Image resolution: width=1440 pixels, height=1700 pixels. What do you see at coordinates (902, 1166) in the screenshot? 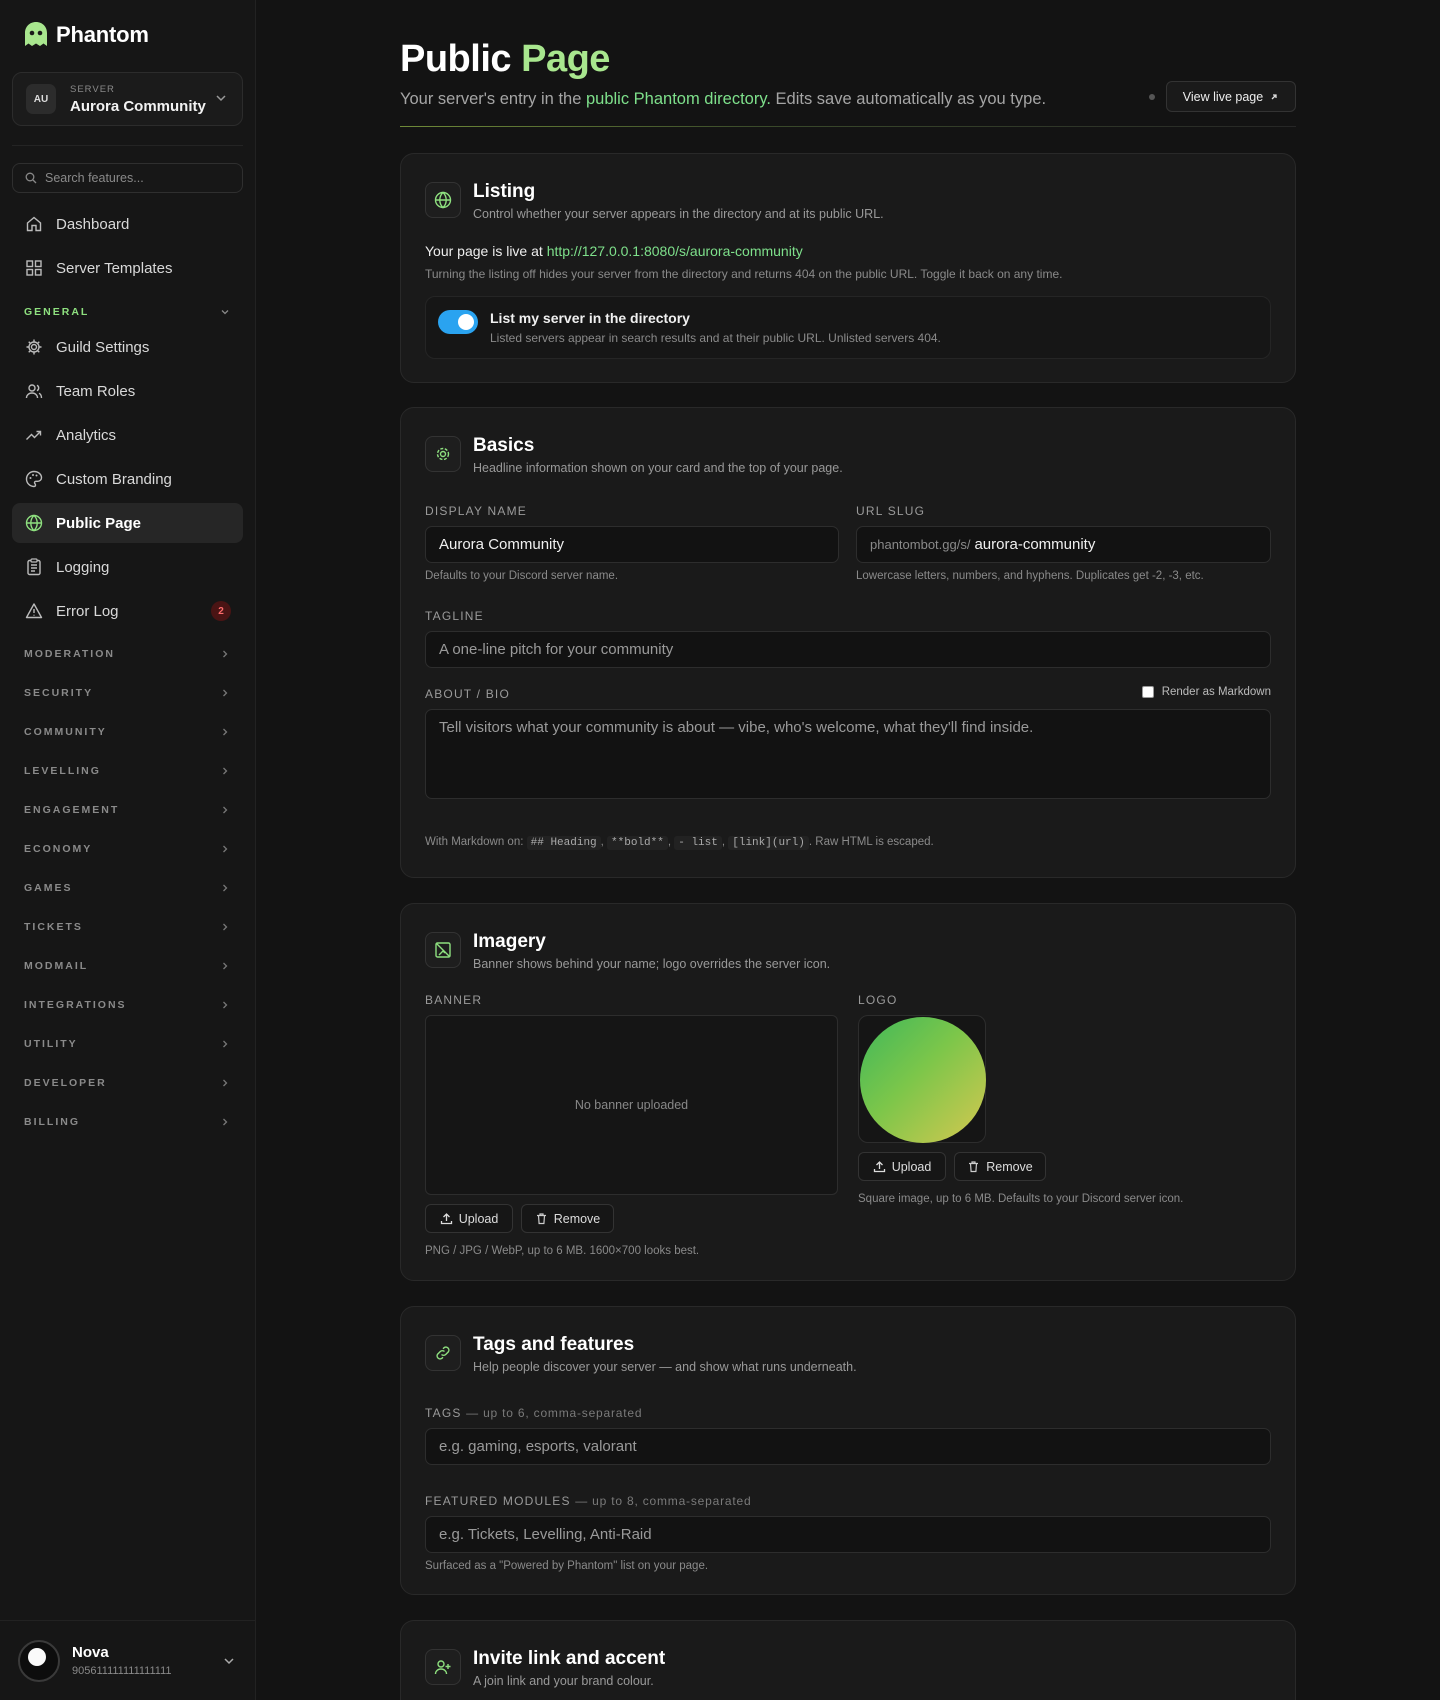
I see `logo-upload-button: Upload` at bounding box center [902, 1166].